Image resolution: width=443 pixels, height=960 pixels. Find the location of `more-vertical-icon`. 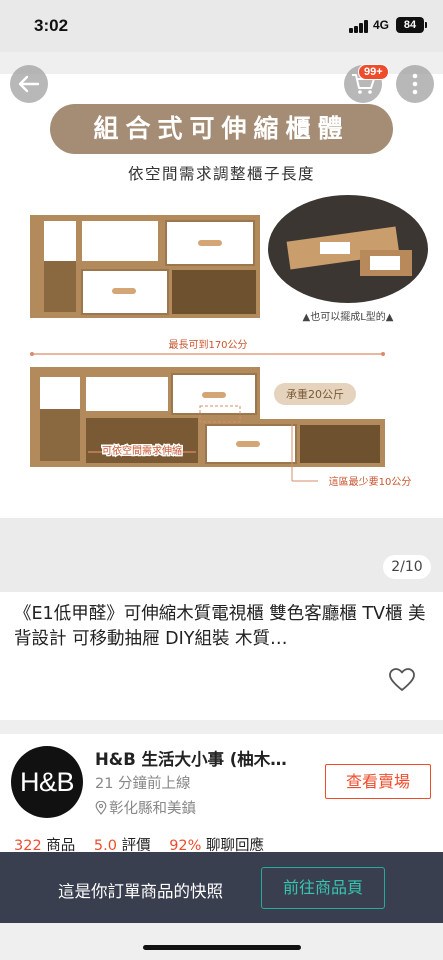

more-vertical-icon is located at coordinates (415, 84).